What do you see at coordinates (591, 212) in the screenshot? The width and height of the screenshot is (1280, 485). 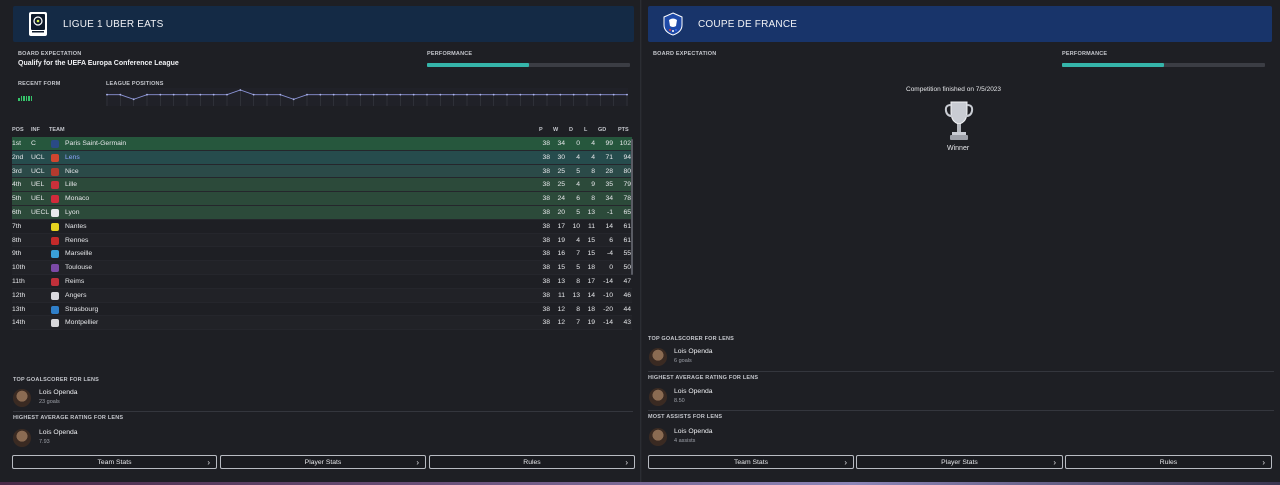 I see `row-l: 13` at bounding box center [591, 212].